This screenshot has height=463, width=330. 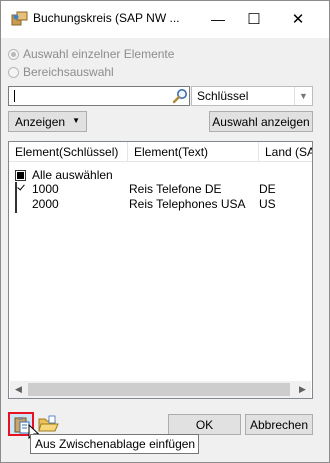 I want to click on cancel-button: Abbrechen, so click(x=279, y=424).